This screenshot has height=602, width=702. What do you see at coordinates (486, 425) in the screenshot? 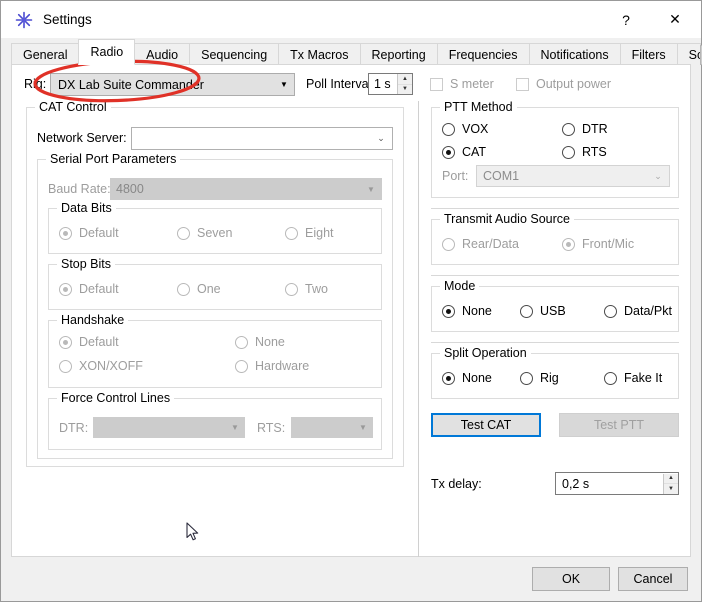
I see `test-cat-button: Test CAT` at bounding box center [486, 425].